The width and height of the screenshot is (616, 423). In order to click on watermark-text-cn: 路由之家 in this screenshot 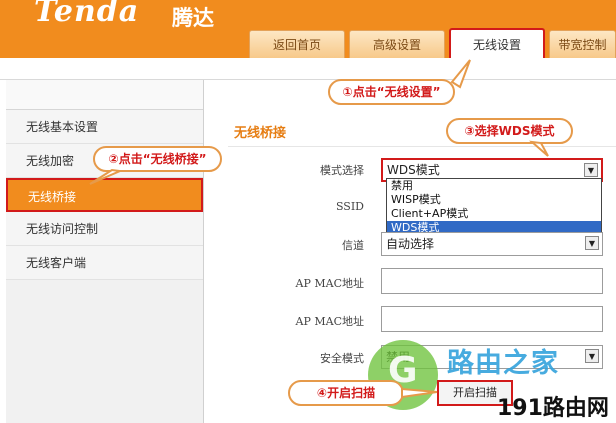, I will do `click(503, 363)`.